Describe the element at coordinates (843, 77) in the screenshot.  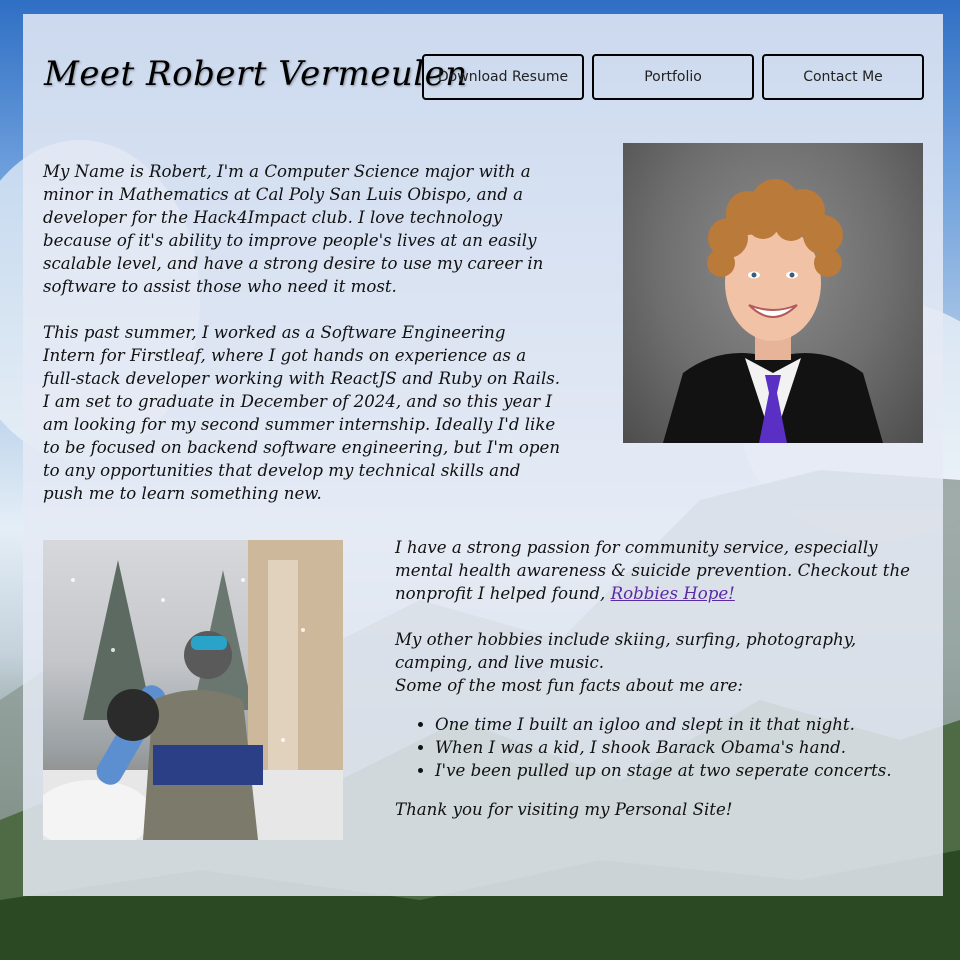
I see `contact-me-button: Contact Me` at that location.